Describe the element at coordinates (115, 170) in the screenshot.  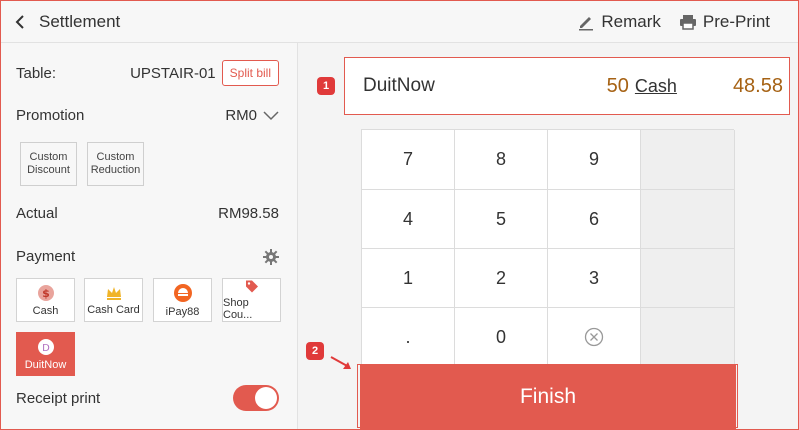
I see `custom-reduction-line2: Reduction` at that location.